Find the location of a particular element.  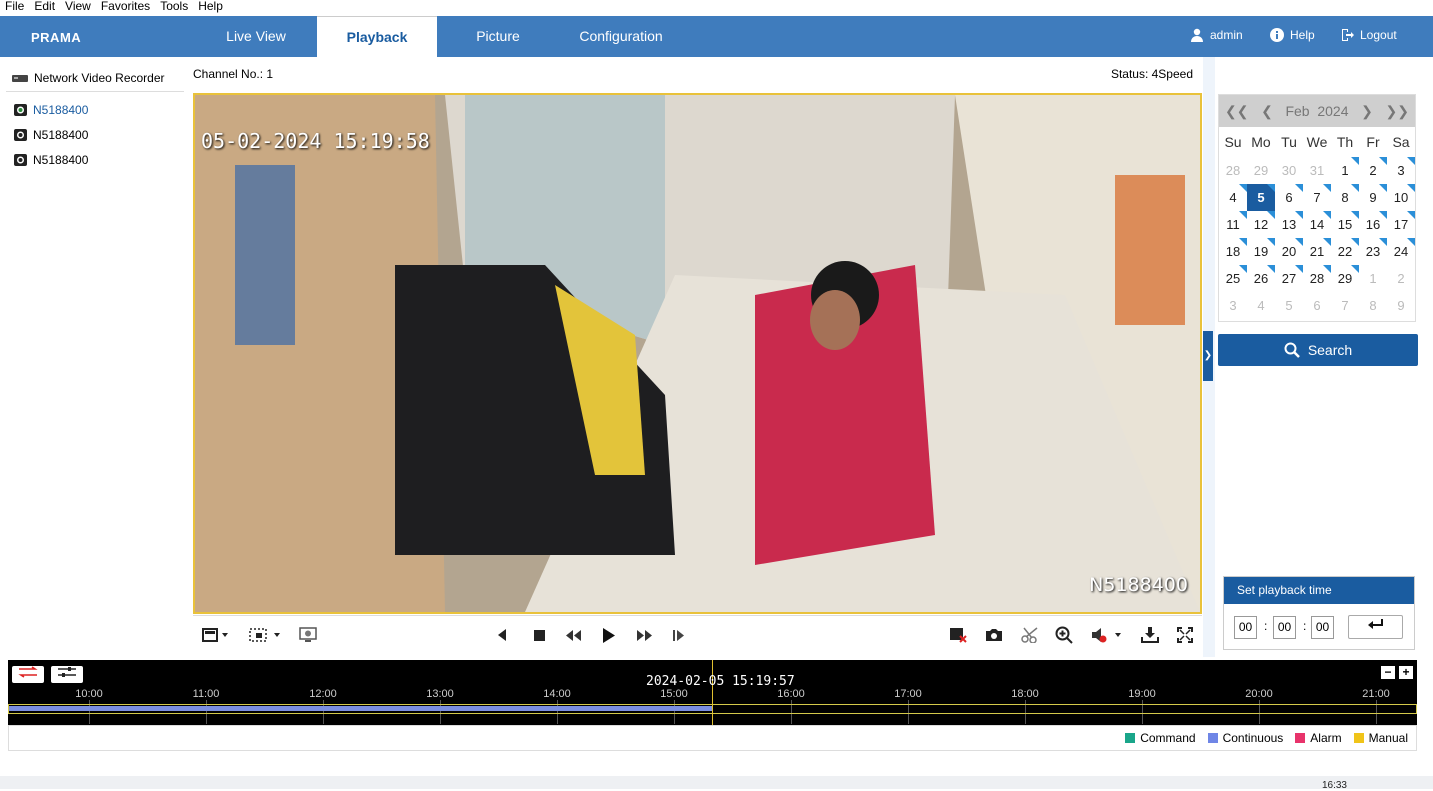

calendar-day: 27 is located at coordinates (1289, 278).